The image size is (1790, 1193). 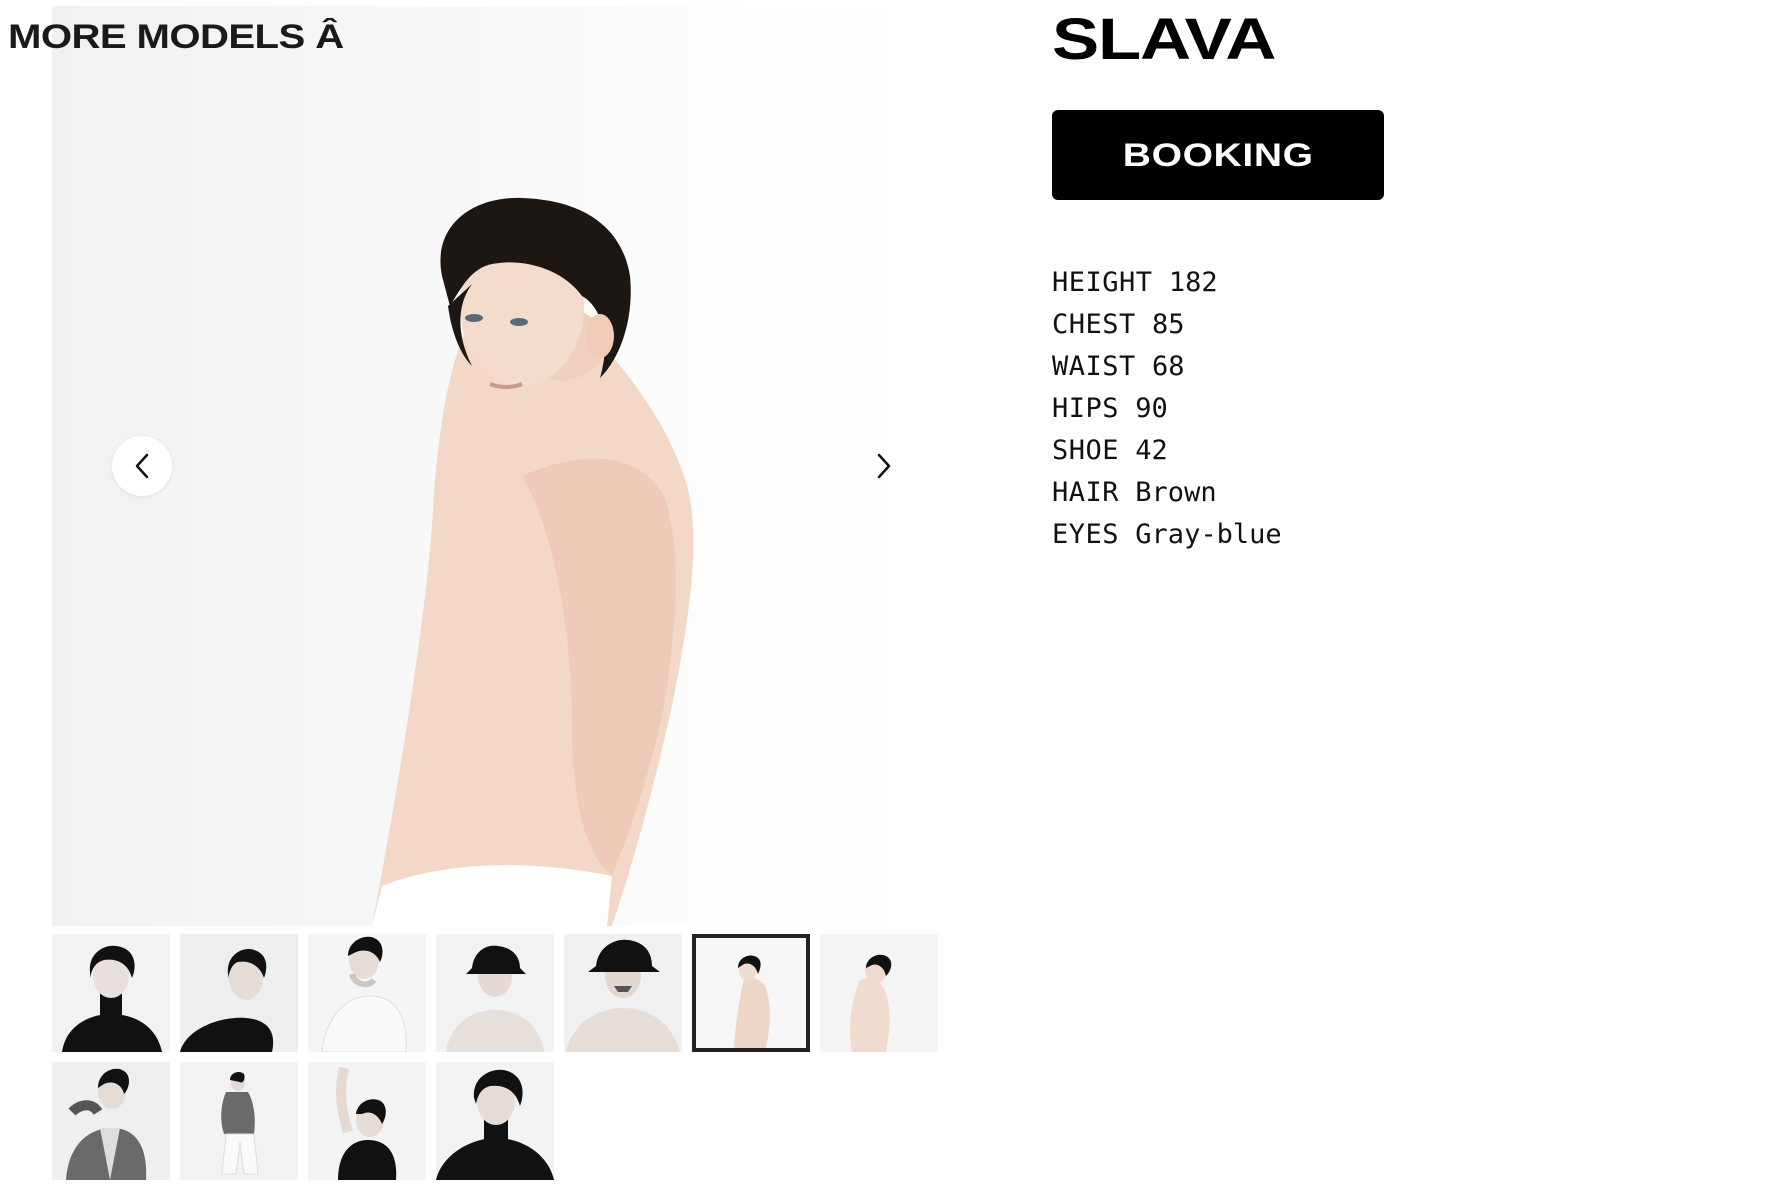 I want to click on carousel-next-button, so click(x=884, y=466).